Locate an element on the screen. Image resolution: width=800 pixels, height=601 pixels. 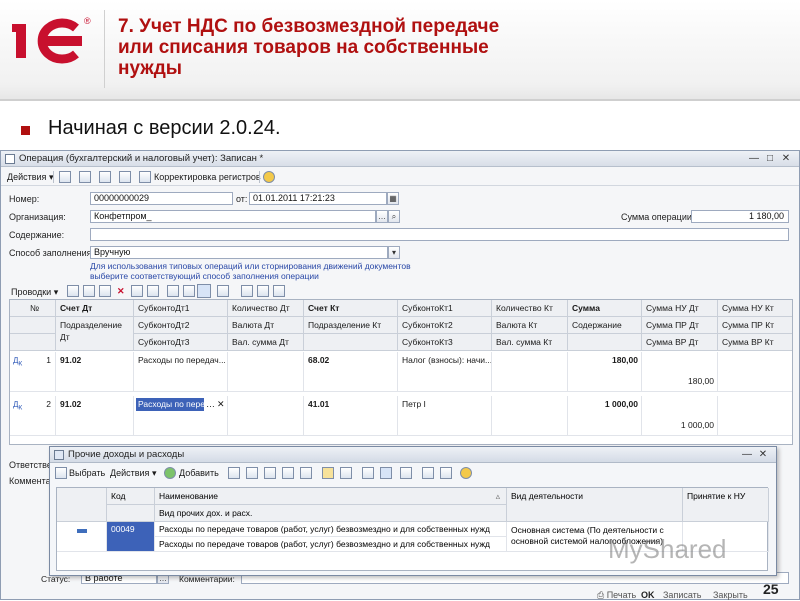
grid-header-sum-nu-dt: Сумма НУ Дт is located at coordinates (680, 308).